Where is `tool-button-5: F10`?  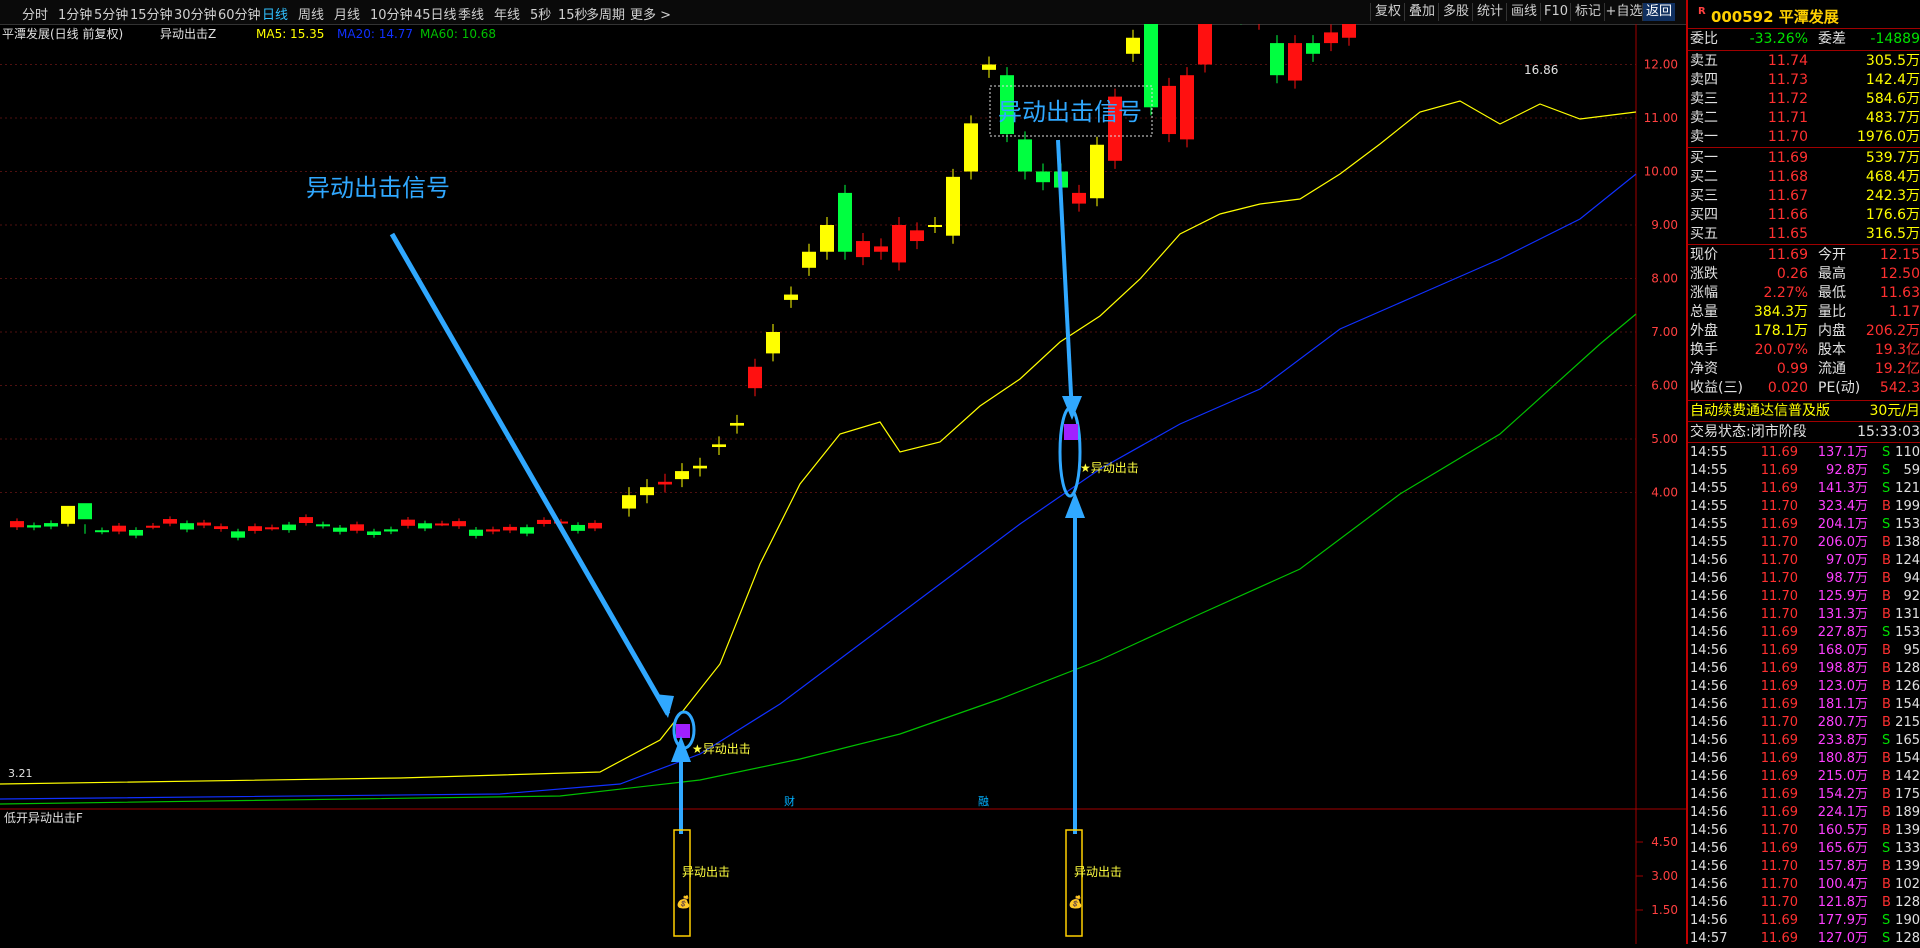
tool-button-5: F10 is located at coordinates (1555, 12).